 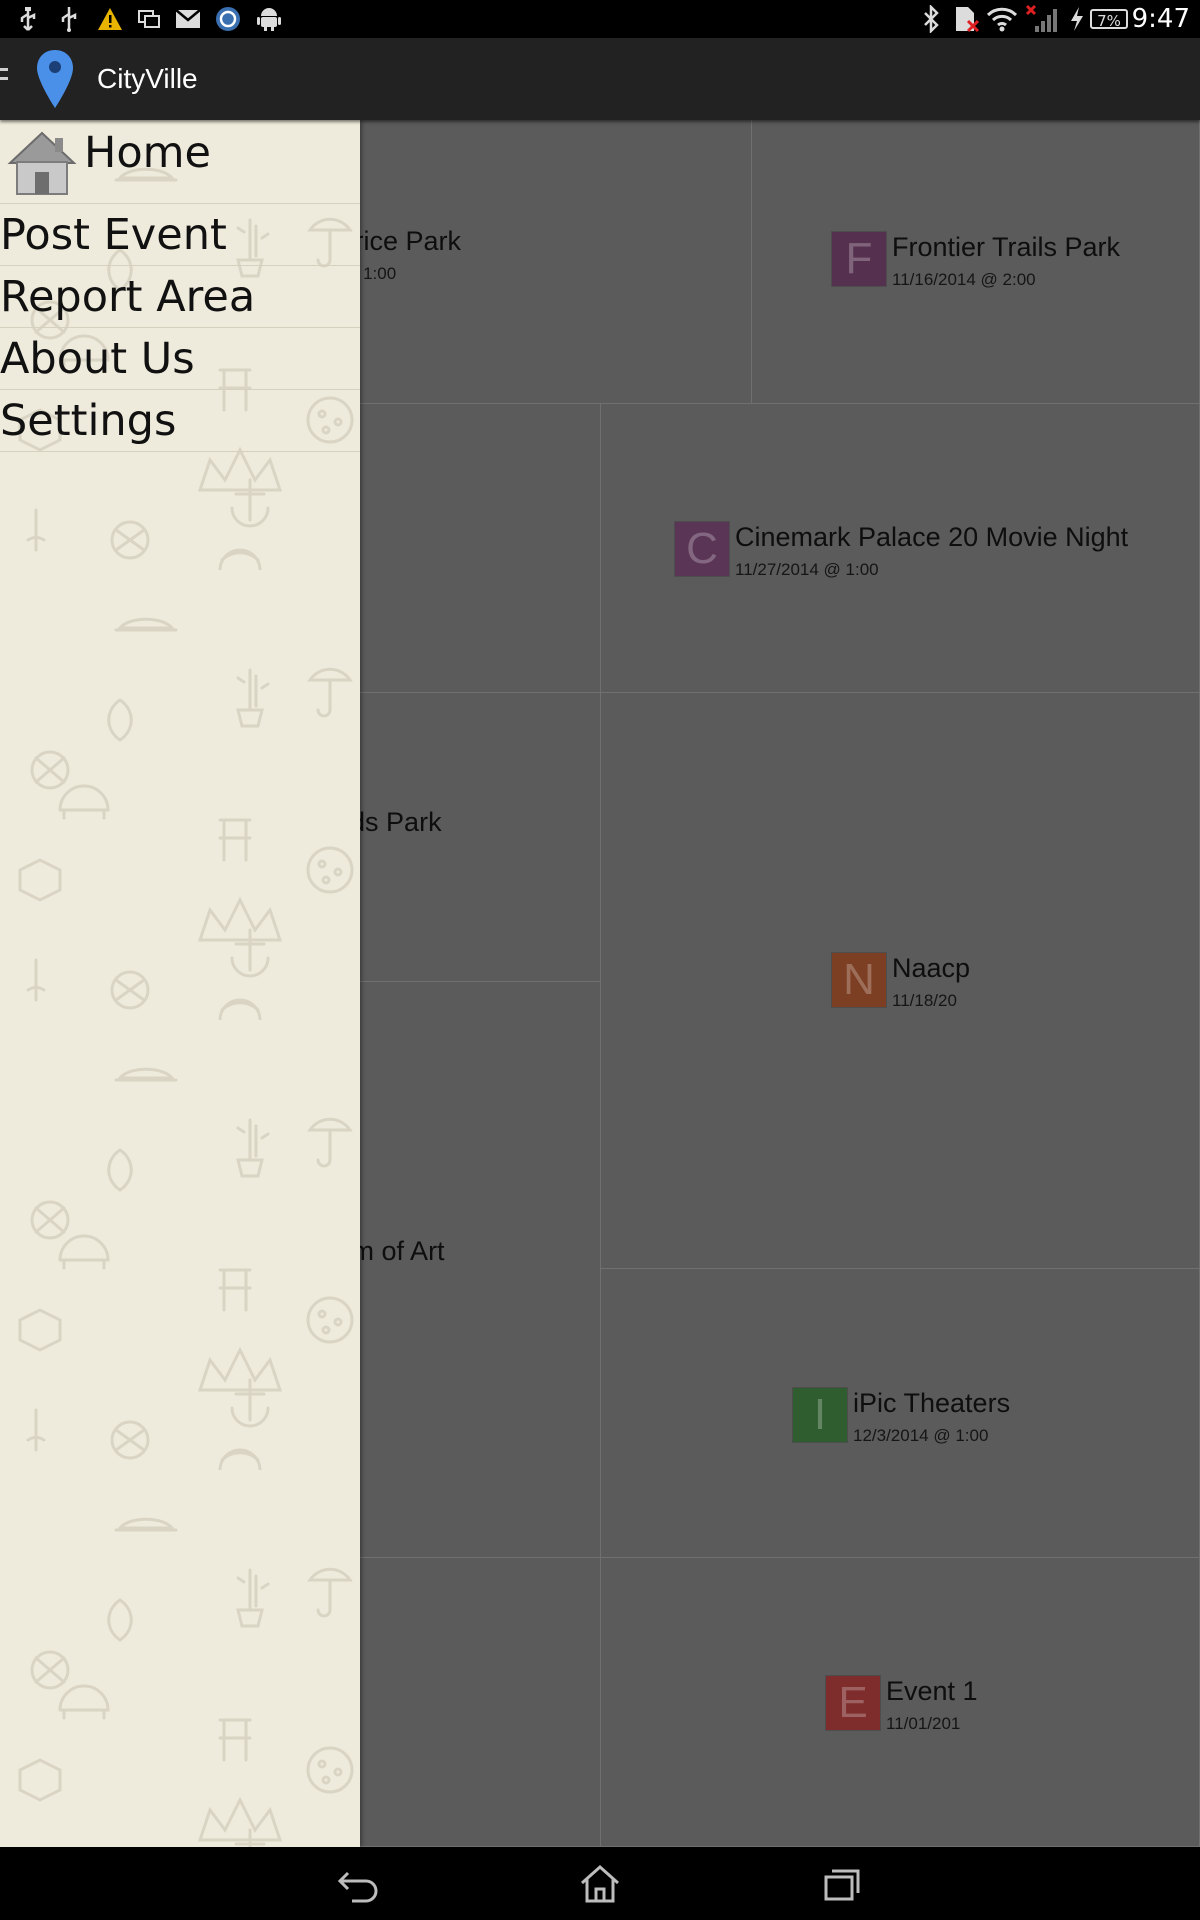 What do you see at coordinates (932, 537) in the screenshot?
I see `event-title: Cinemark Palace 20 Movie Night` at bounding box center [932, 537].